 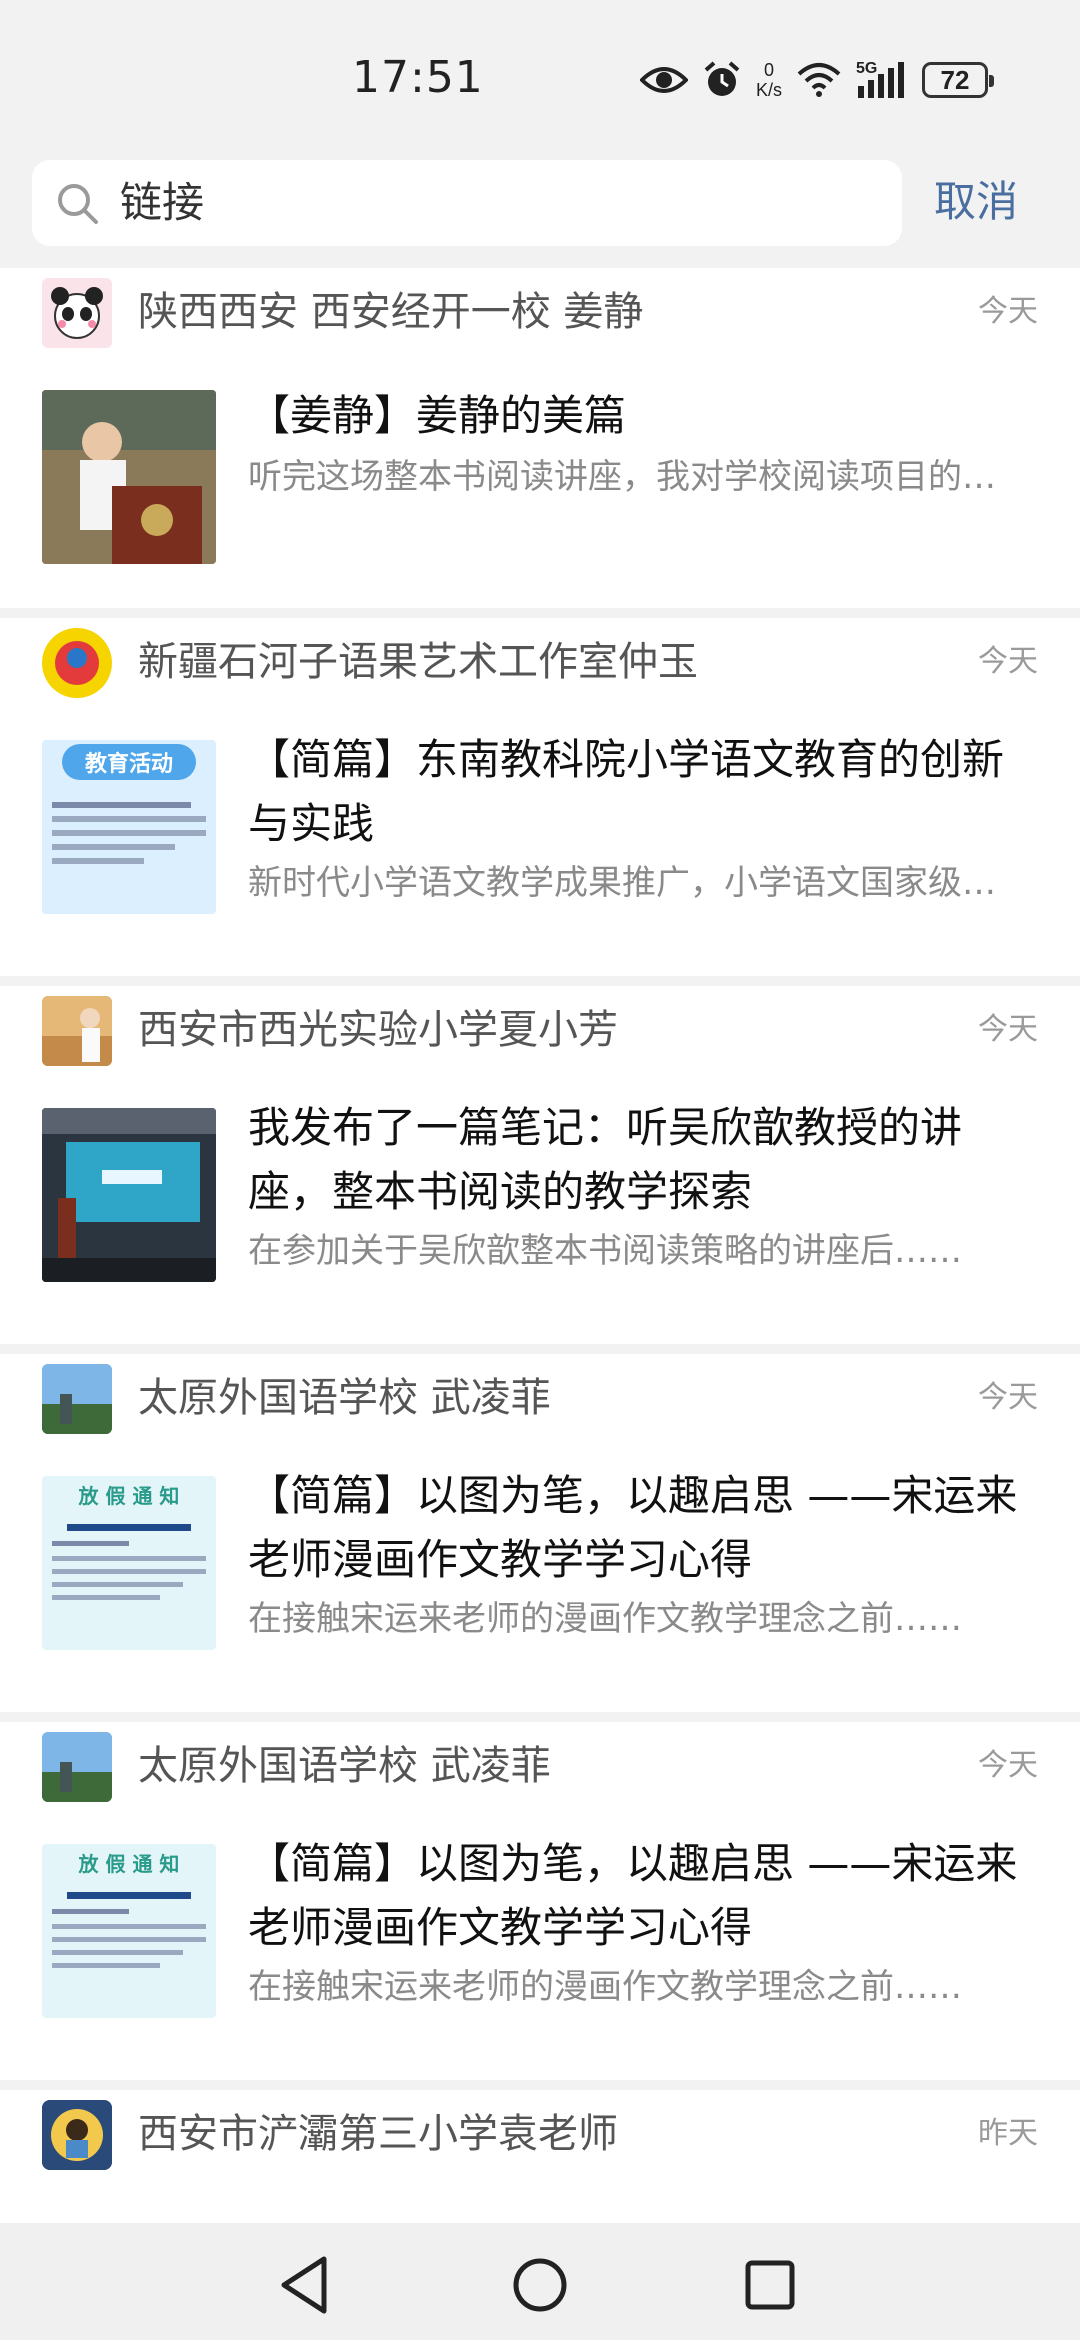 I want to click on thumbnail-caption: 教育活动, so click(x=128, y=764).